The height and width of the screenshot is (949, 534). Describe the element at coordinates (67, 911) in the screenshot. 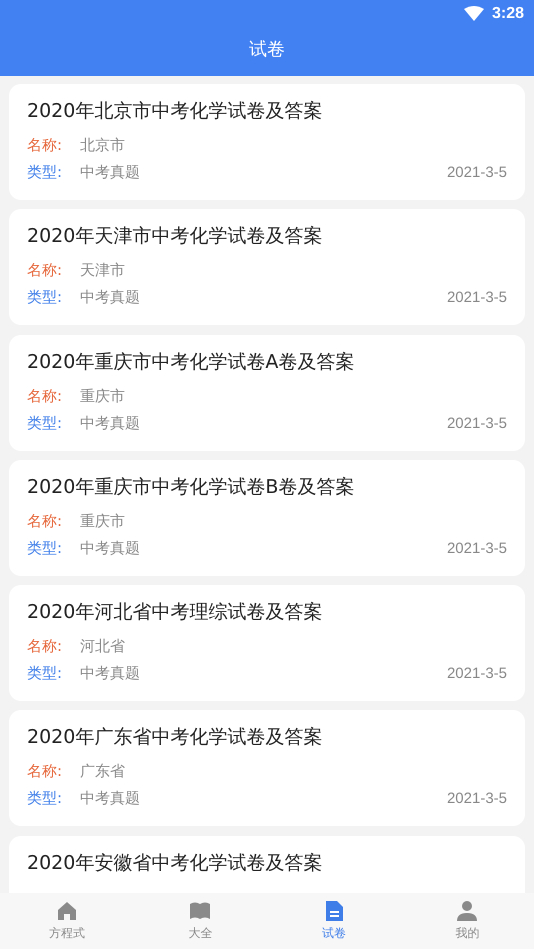

I see `house-icon` at that location.